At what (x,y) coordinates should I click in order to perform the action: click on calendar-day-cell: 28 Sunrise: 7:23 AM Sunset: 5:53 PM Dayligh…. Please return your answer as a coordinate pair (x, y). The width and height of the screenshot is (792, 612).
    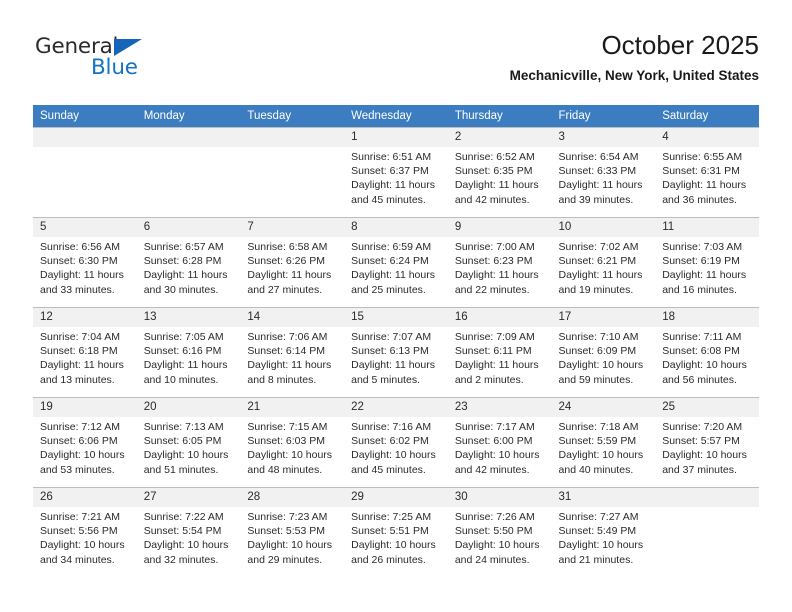
    Looking at the image, I should click on (292, 532).